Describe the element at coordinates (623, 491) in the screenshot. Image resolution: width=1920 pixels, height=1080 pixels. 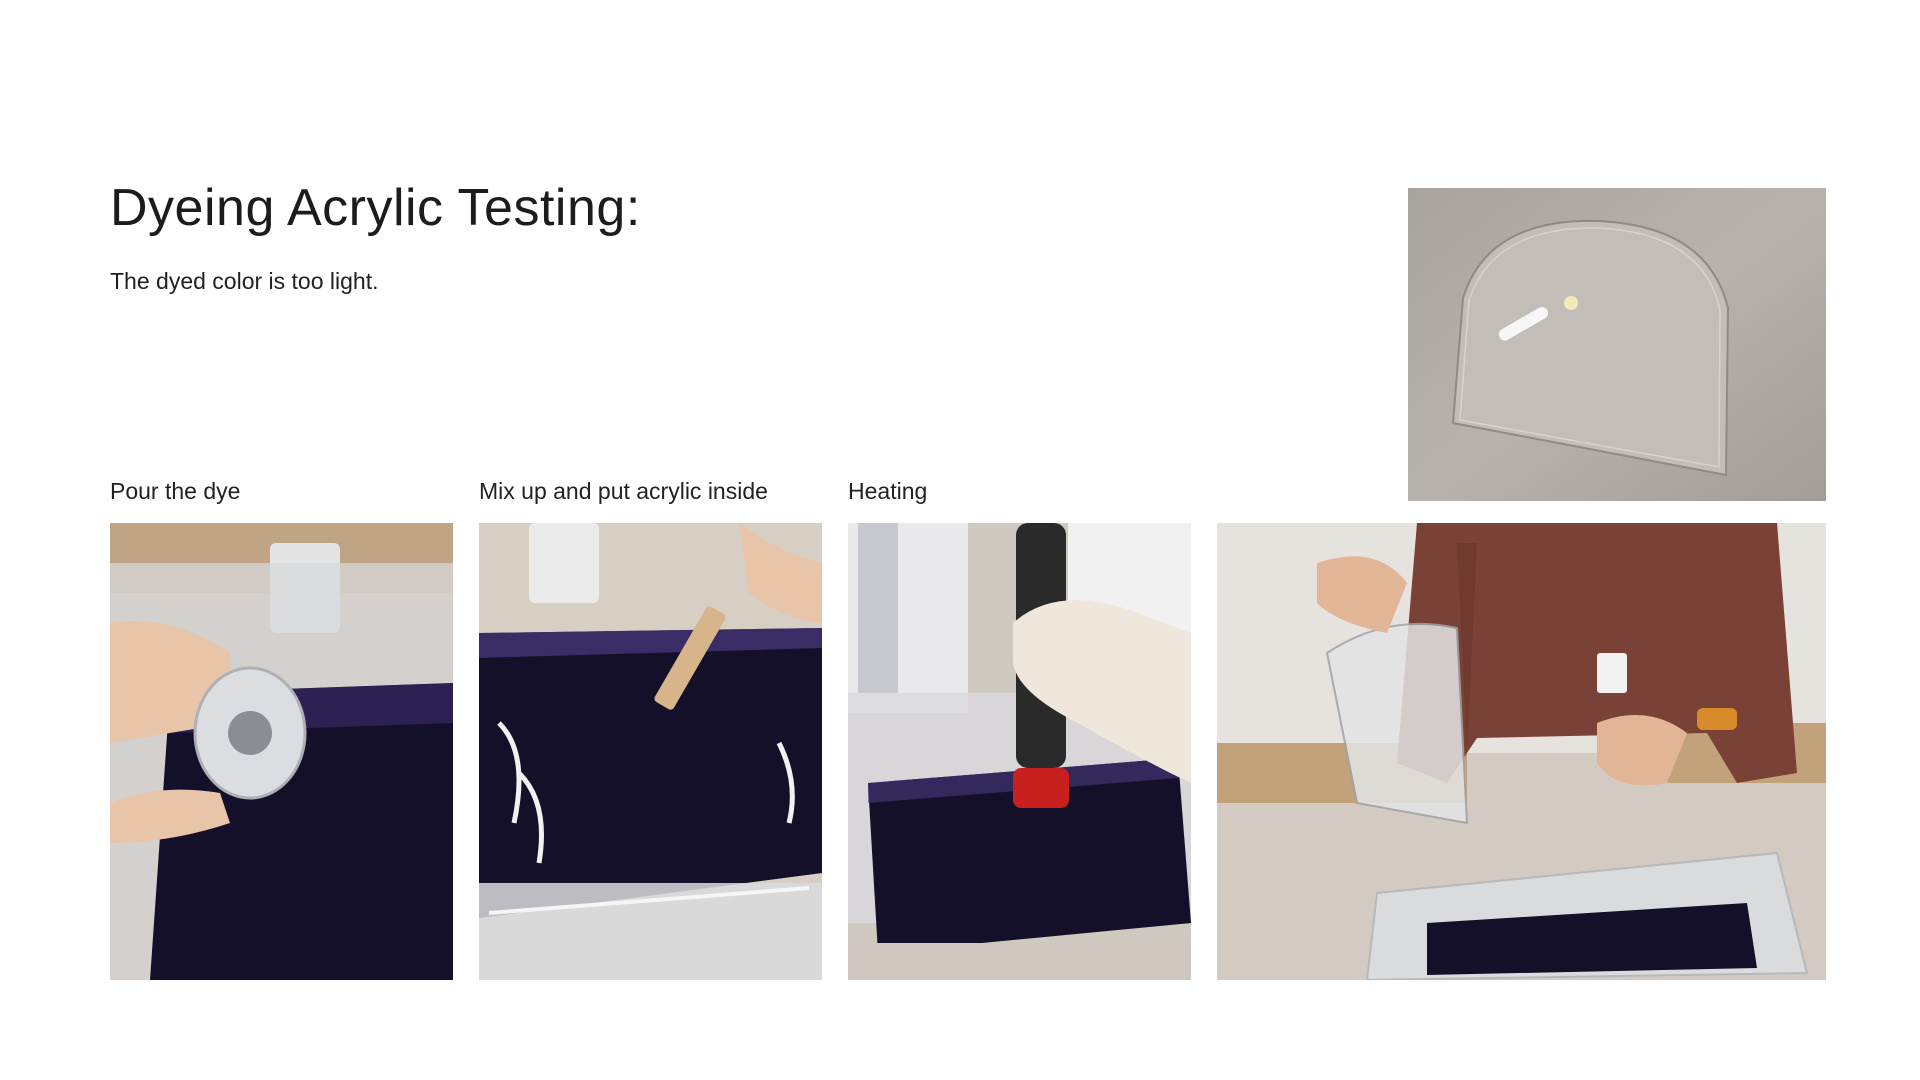
I see `step-caption-mix: Mix up and put acrylic inside` at that location.